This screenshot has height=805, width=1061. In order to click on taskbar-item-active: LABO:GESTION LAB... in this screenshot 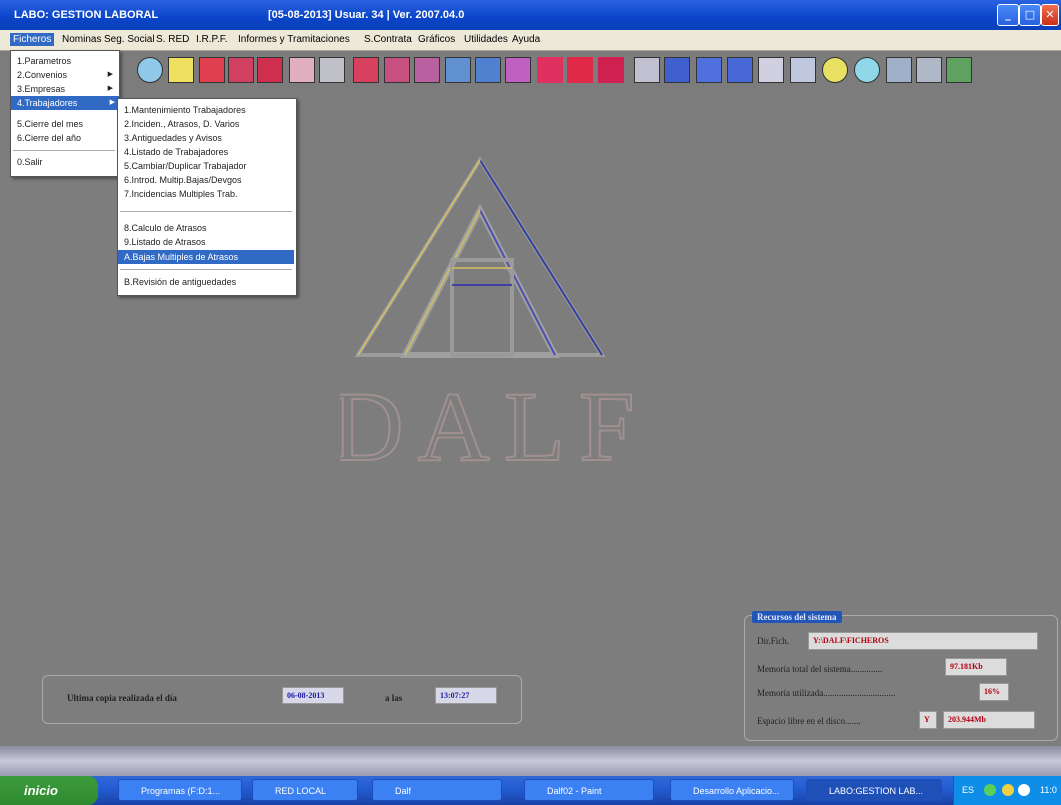, I will do `click(874, 790)`.